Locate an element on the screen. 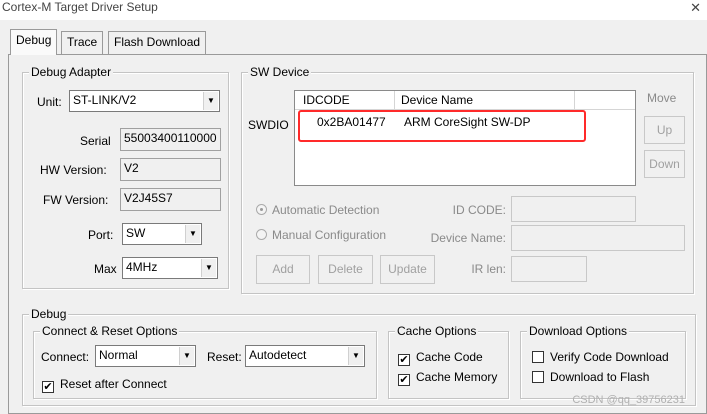 Image resolution: width=707 pixels, height=414 pixels. auto-detect-label: Automatic Detection is located at coordinates (326, 210).